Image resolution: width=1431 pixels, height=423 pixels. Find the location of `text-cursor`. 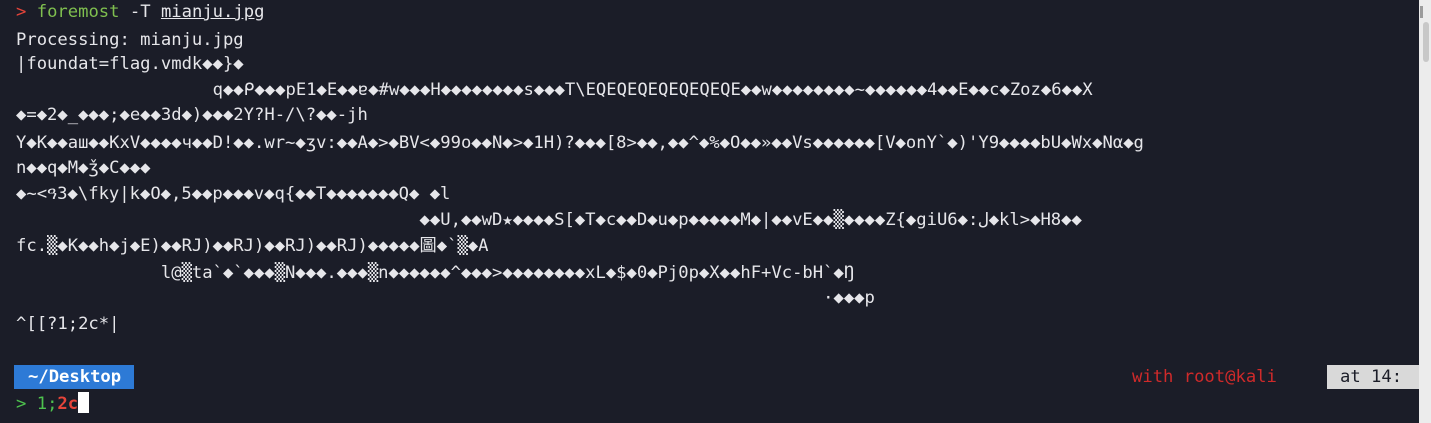

text-cursor is located at coordinates (84, 402).